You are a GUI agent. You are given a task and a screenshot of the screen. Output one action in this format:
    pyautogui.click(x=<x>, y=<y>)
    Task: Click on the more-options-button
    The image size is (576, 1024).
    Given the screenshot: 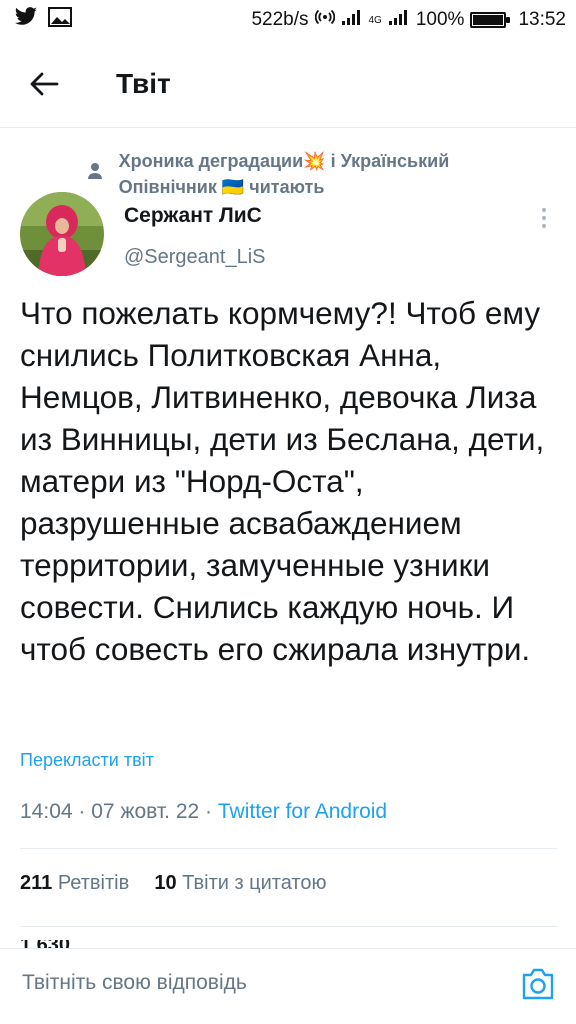 What is the action you would take?
    pyautogui.click(x=544, y=218)
    